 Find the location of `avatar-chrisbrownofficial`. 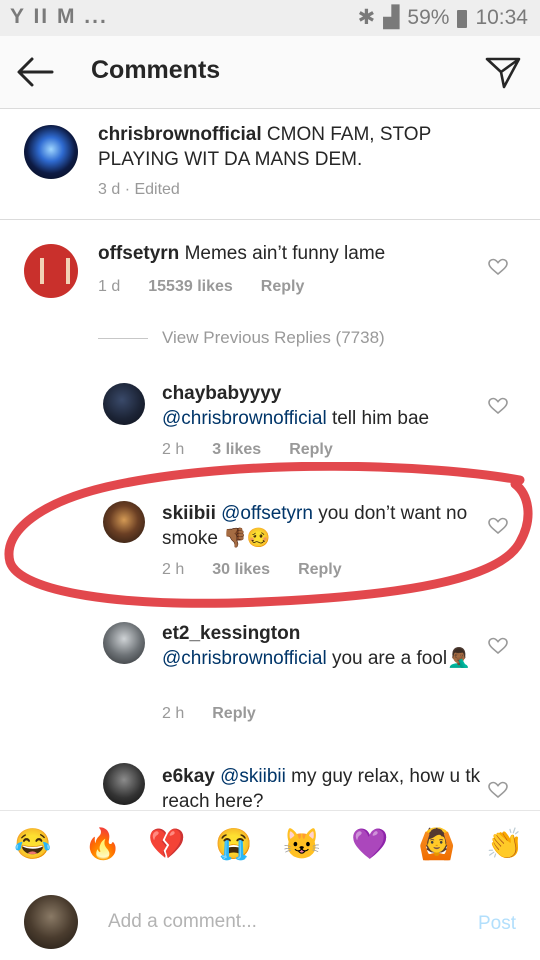

avatar-chrisbrownofficial is located at coordinates (51, 152).